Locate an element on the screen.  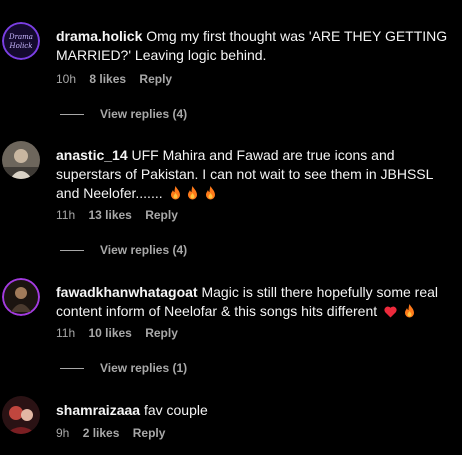
view-replies-button: View replies (1) is located at coordinates (123, 368).